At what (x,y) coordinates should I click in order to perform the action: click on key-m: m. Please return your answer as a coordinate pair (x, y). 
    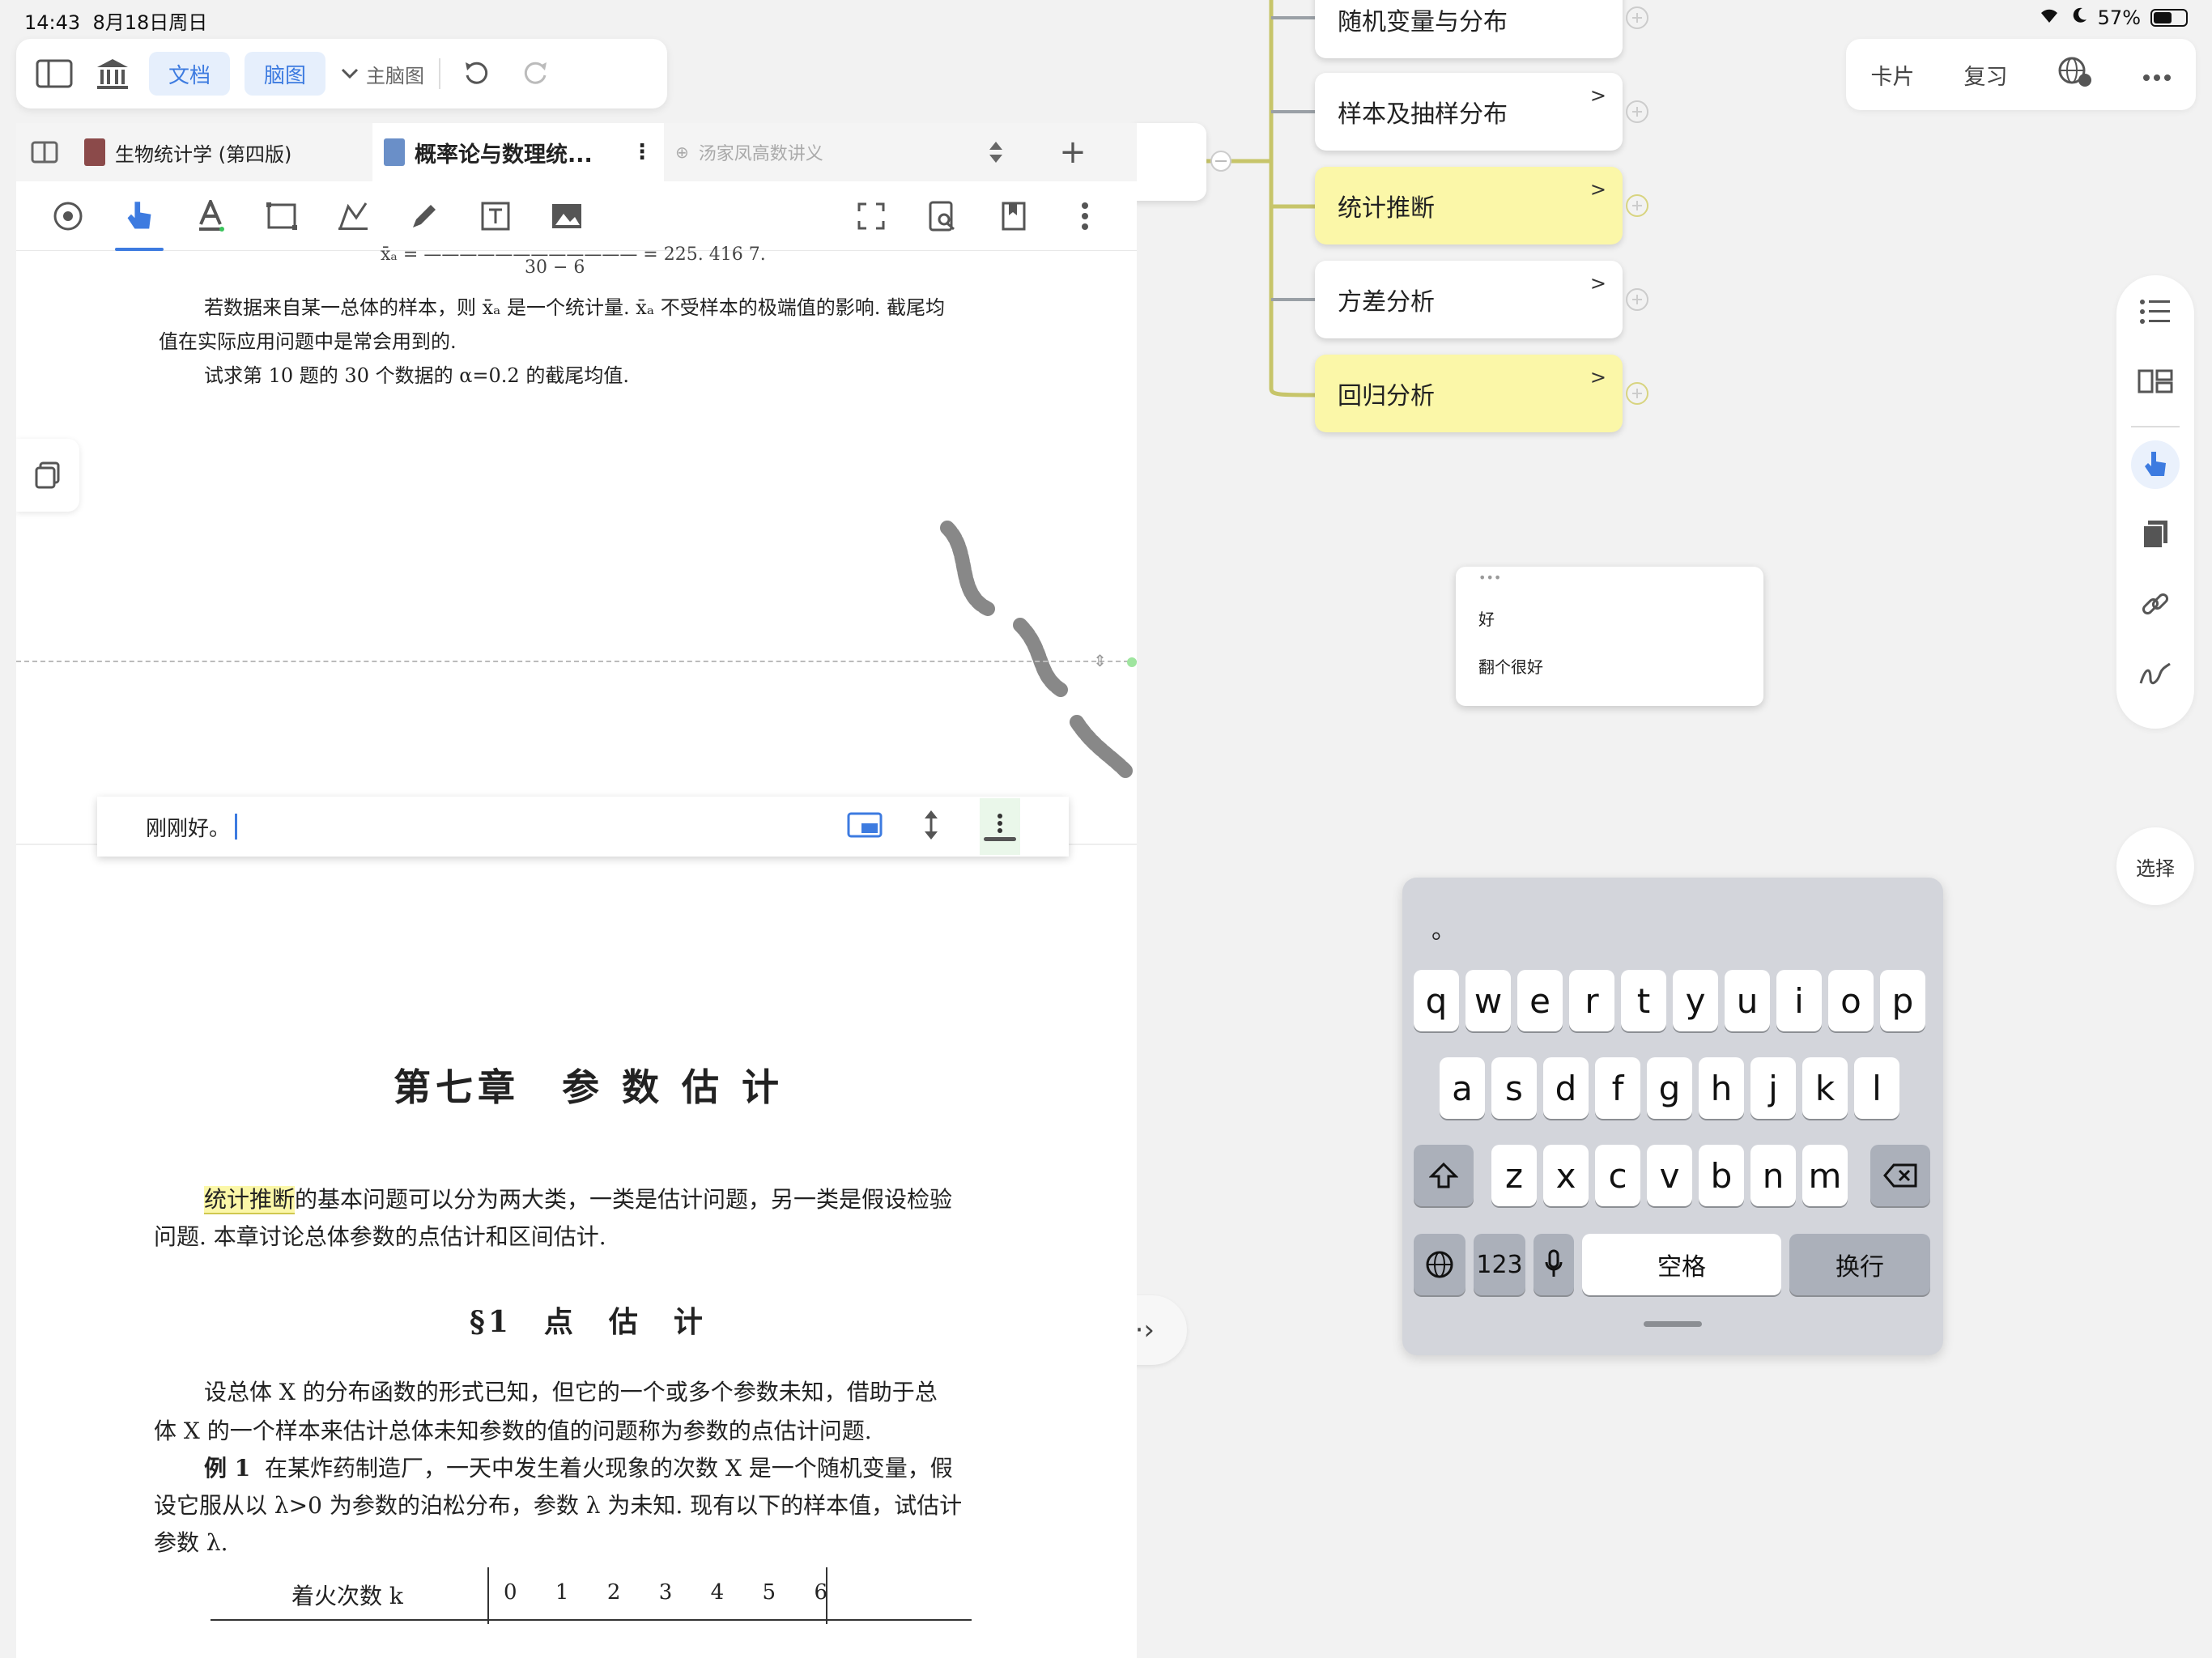
    Looking at the image, I should click on (1825, 1175).